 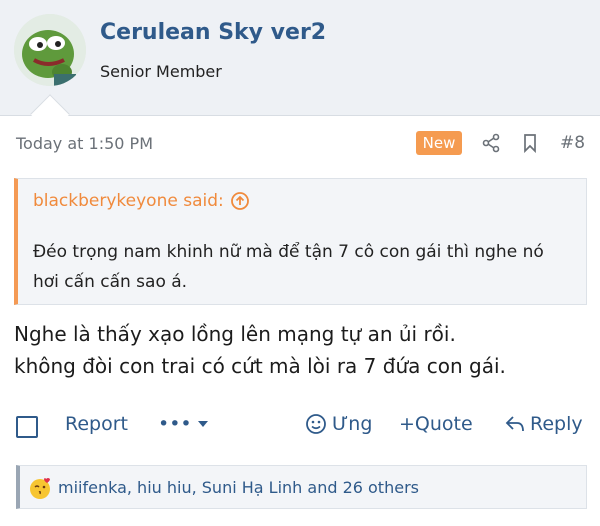 What do you see at coordinates (491, 143) in the screenshot?
I see `share-icon` at bounding box center [491, 143].